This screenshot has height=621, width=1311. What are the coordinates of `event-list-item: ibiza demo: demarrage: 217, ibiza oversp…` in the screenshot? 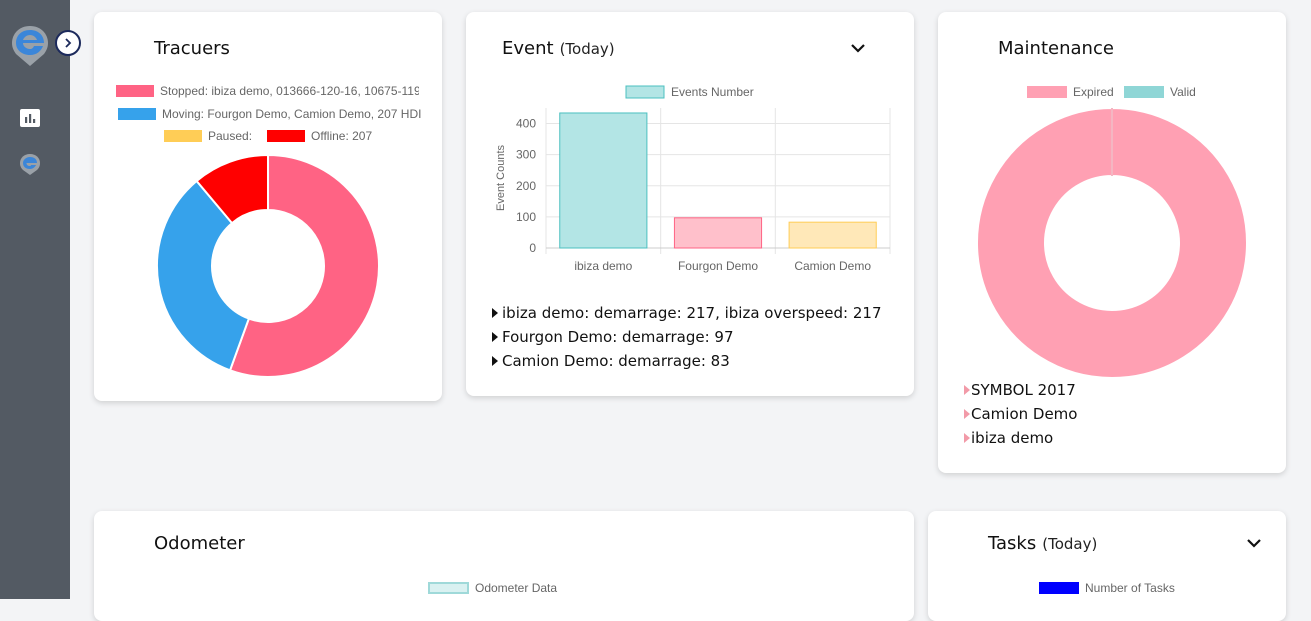 It's located at (687, 313).